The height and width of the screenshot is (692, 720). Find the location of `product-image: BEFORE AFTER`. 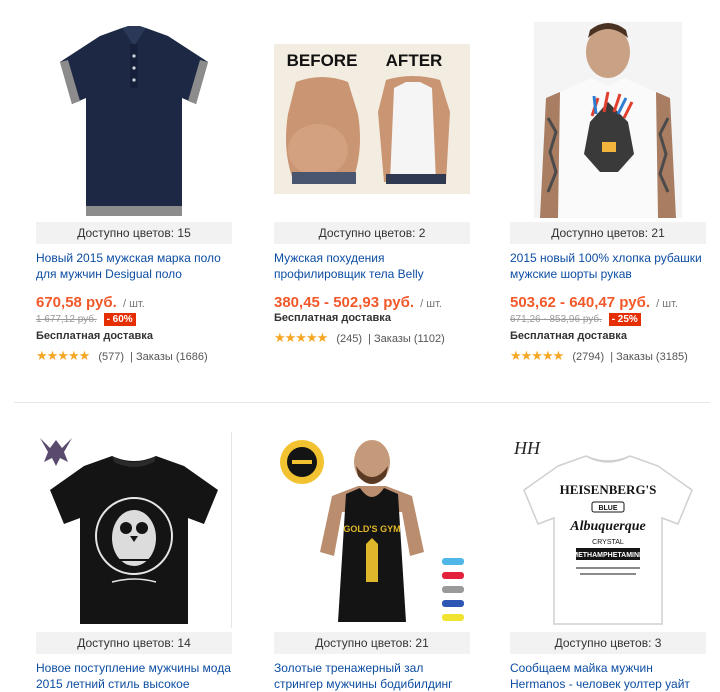

product-image: BEFORE AFTER is located at coordinates (372, 120).